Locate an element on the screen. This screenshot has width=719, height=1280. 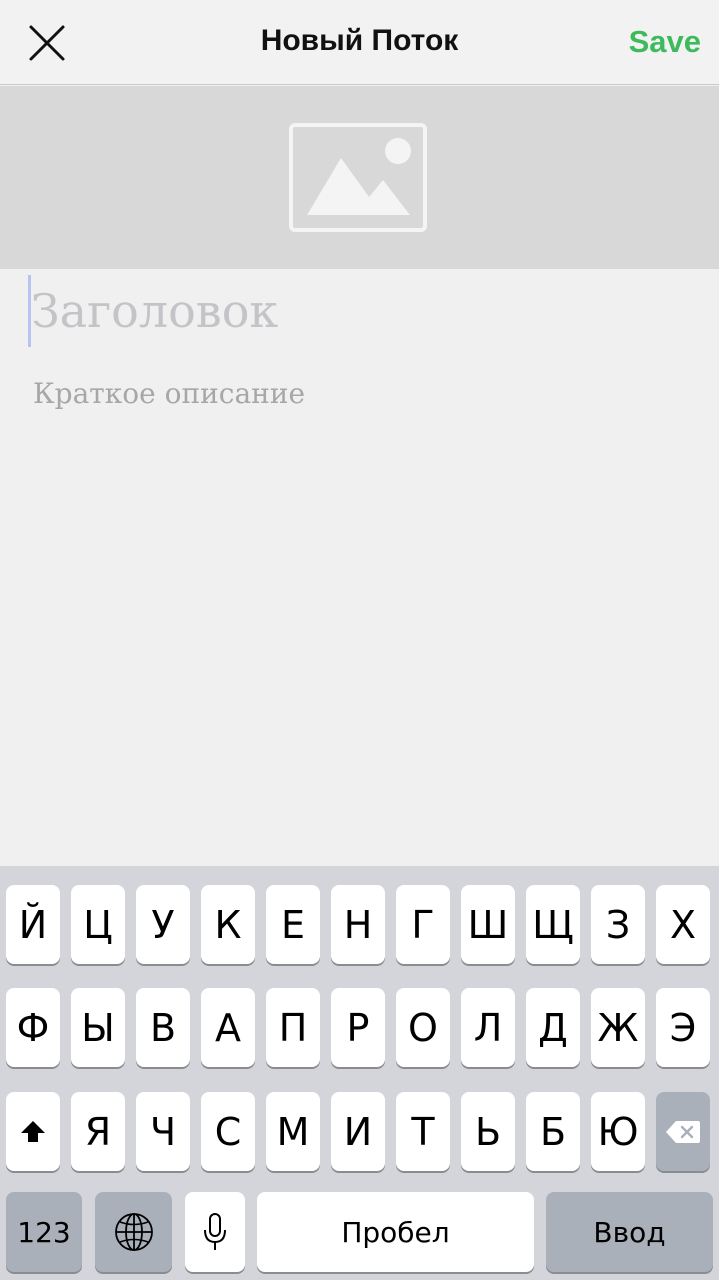
shift-key is located at coordinates (33, 1131).